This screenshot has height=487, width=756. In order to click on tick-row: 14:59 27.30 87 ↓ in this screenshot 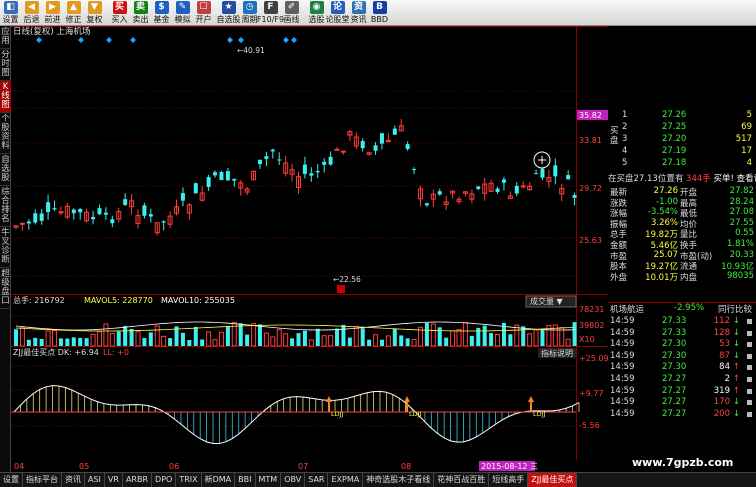, I will do `click(682, 357)`.